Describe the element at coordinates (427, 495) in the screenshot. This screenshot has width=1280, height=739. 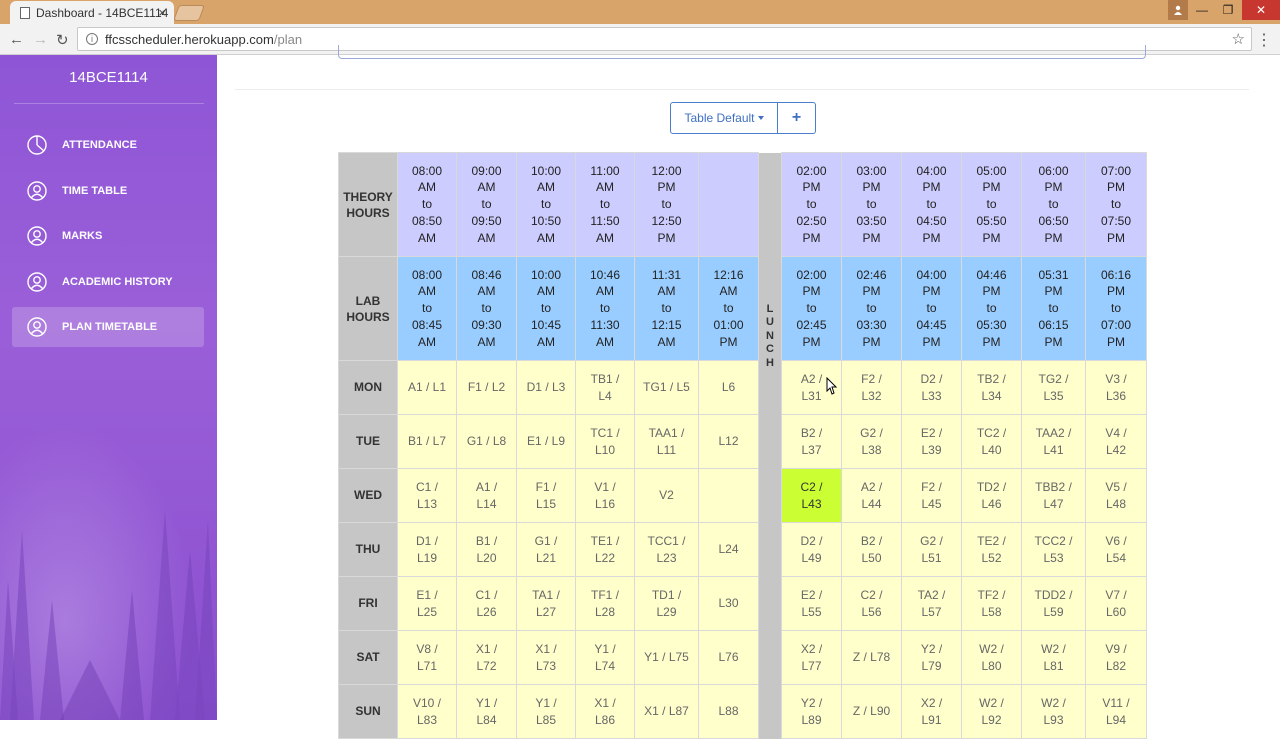
I see `slot-cell: C1 / L13` at that location.